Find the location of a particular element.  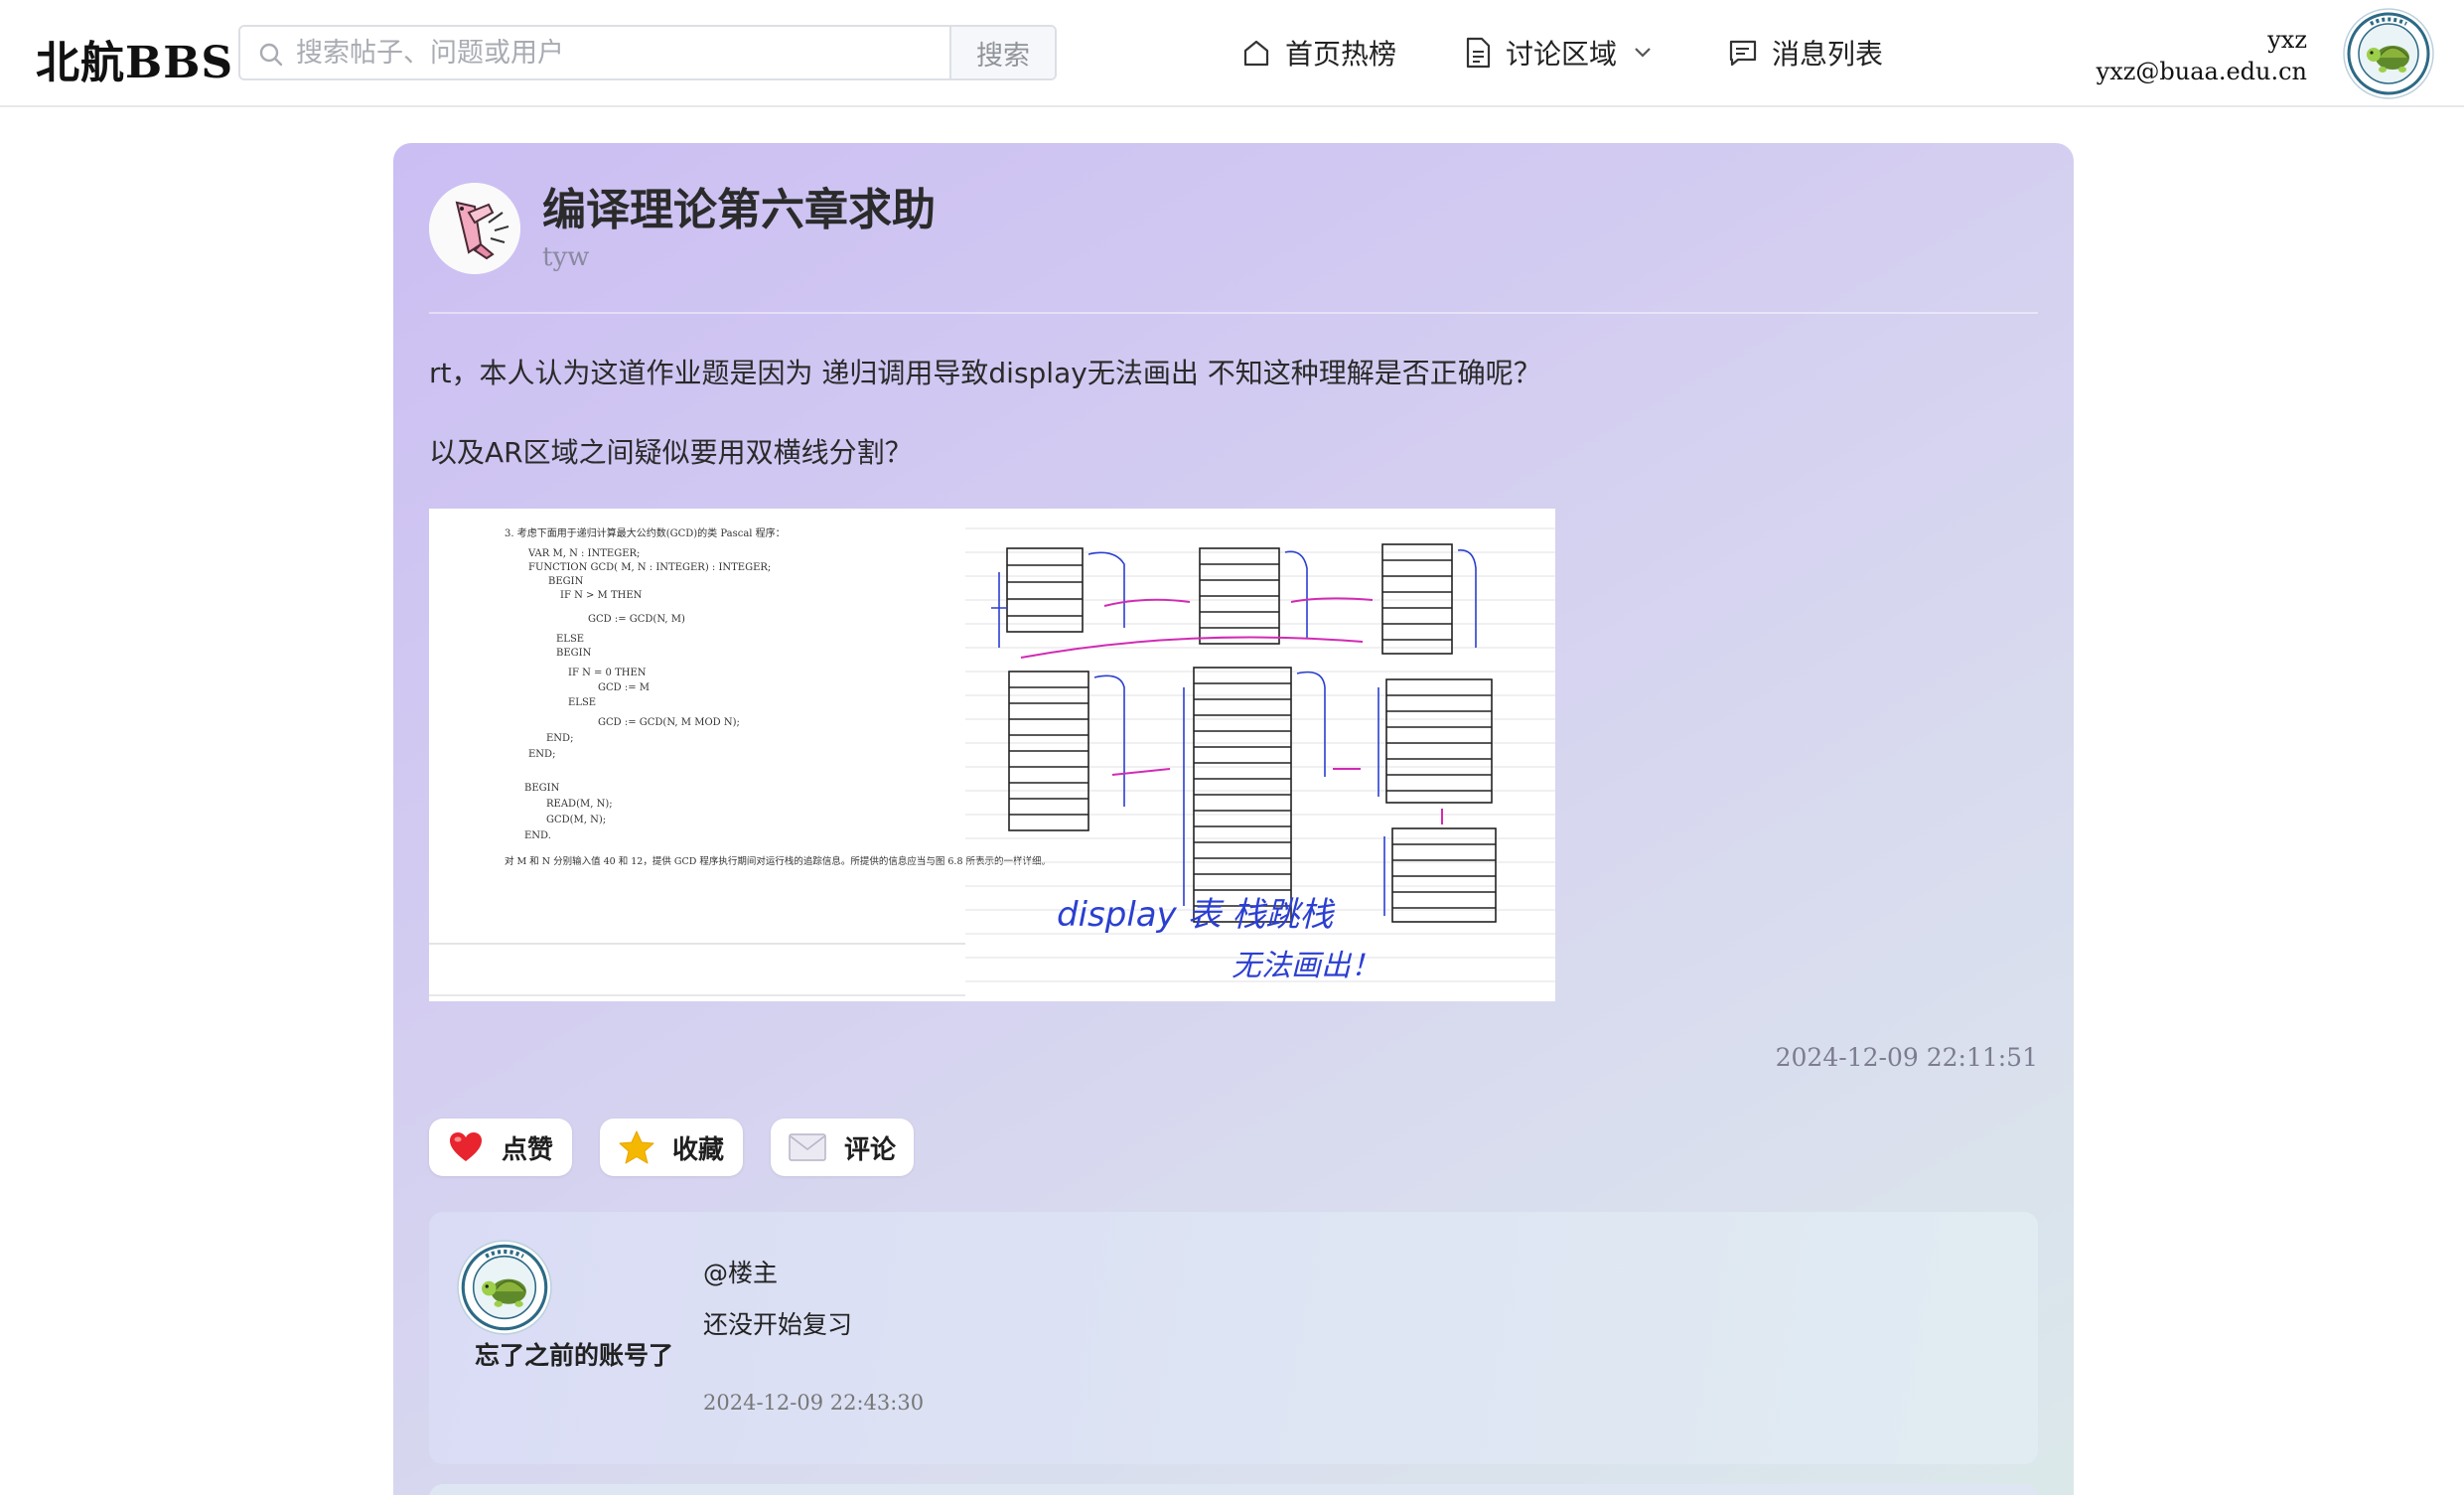

envelope-icon is located at coordinates (807, 1147).